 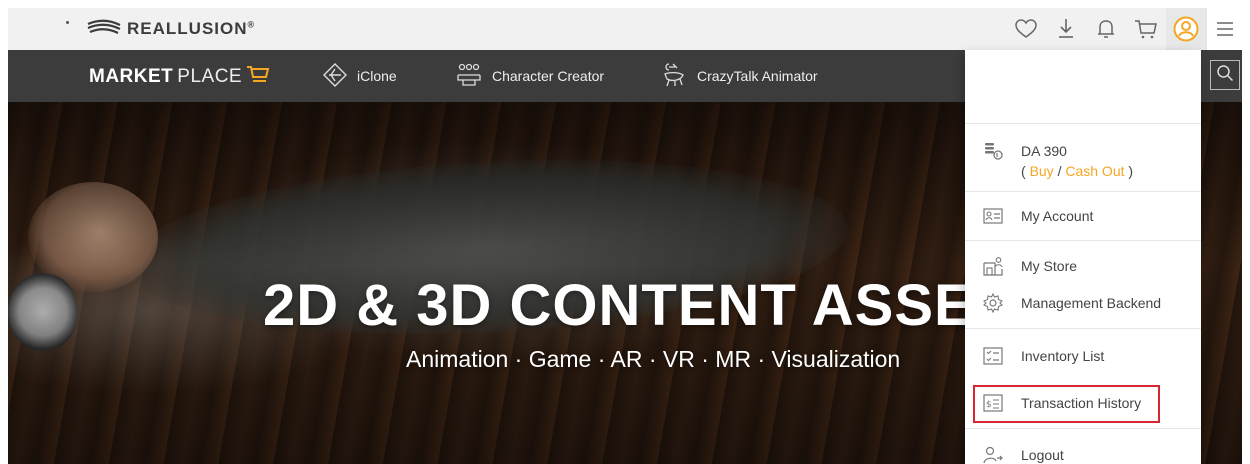 What do you see at coordinates (1146, 29) in the screenshot?
I see `cart-icon` at bounding box center [1146, 29].